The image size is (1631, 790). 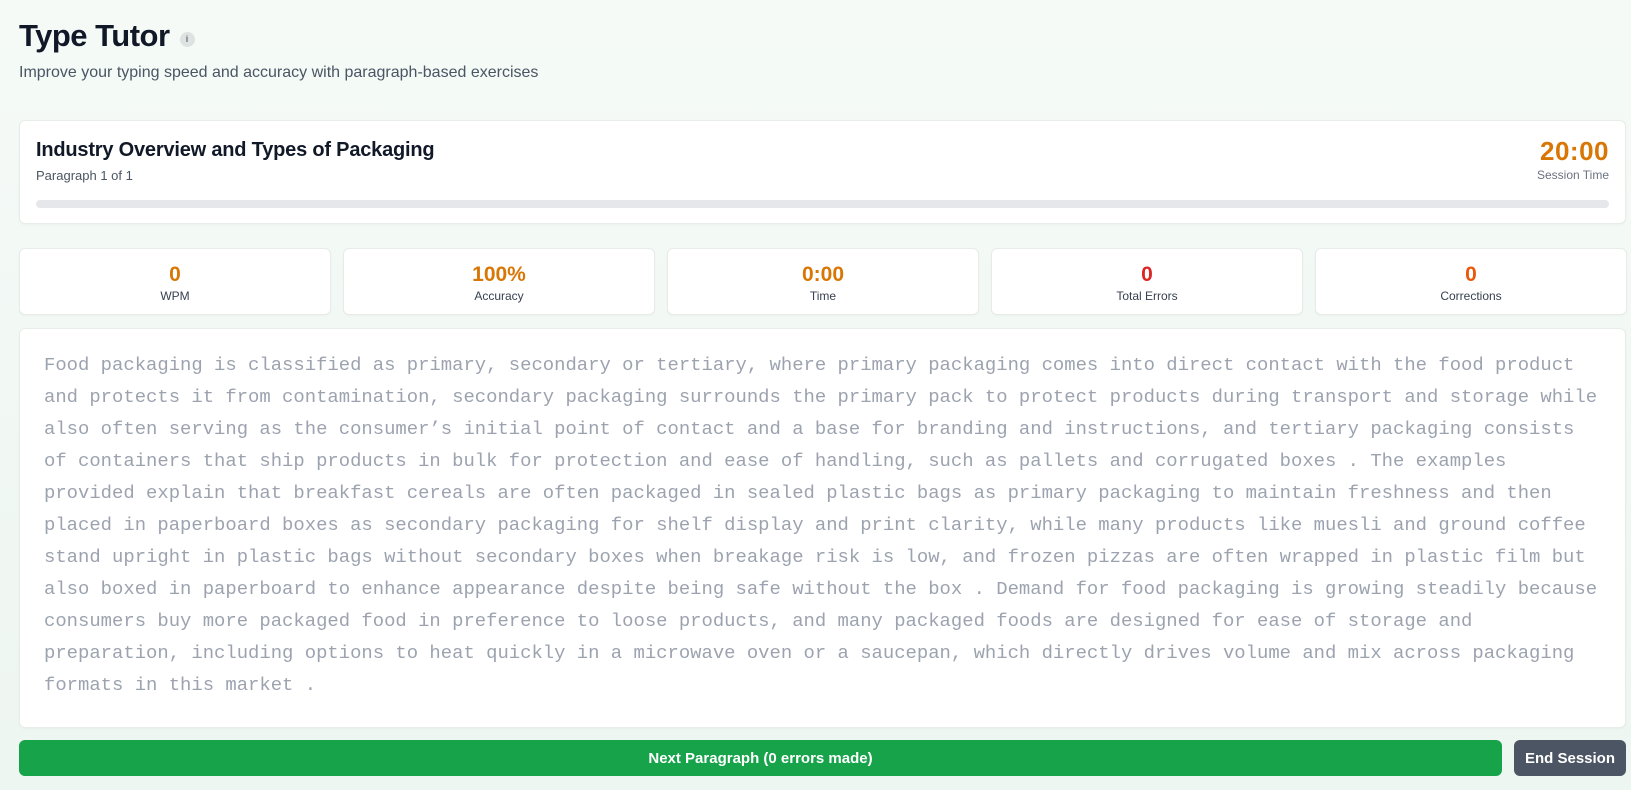 What do you see at coordinates (84, 175) in the screenshot?
I see `paragraph-counter: Paragraph 1 of 1` at bounding box center [84, 175].